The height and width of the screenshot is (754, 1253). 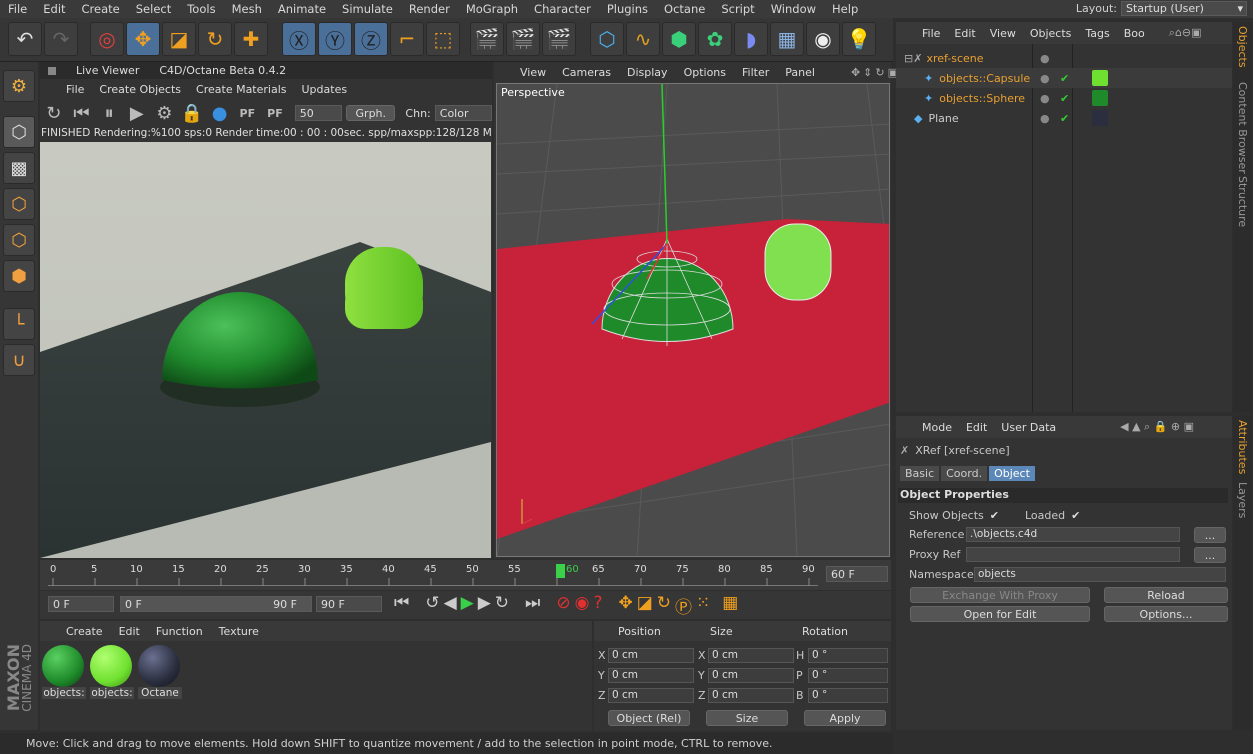 I want to click on am-menu-mode: Mode, so click(x=937, y=427).